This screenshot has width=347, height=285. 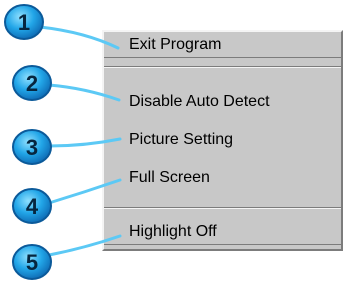 I want to click on callout-number: 3, so click(x=32, y=147).